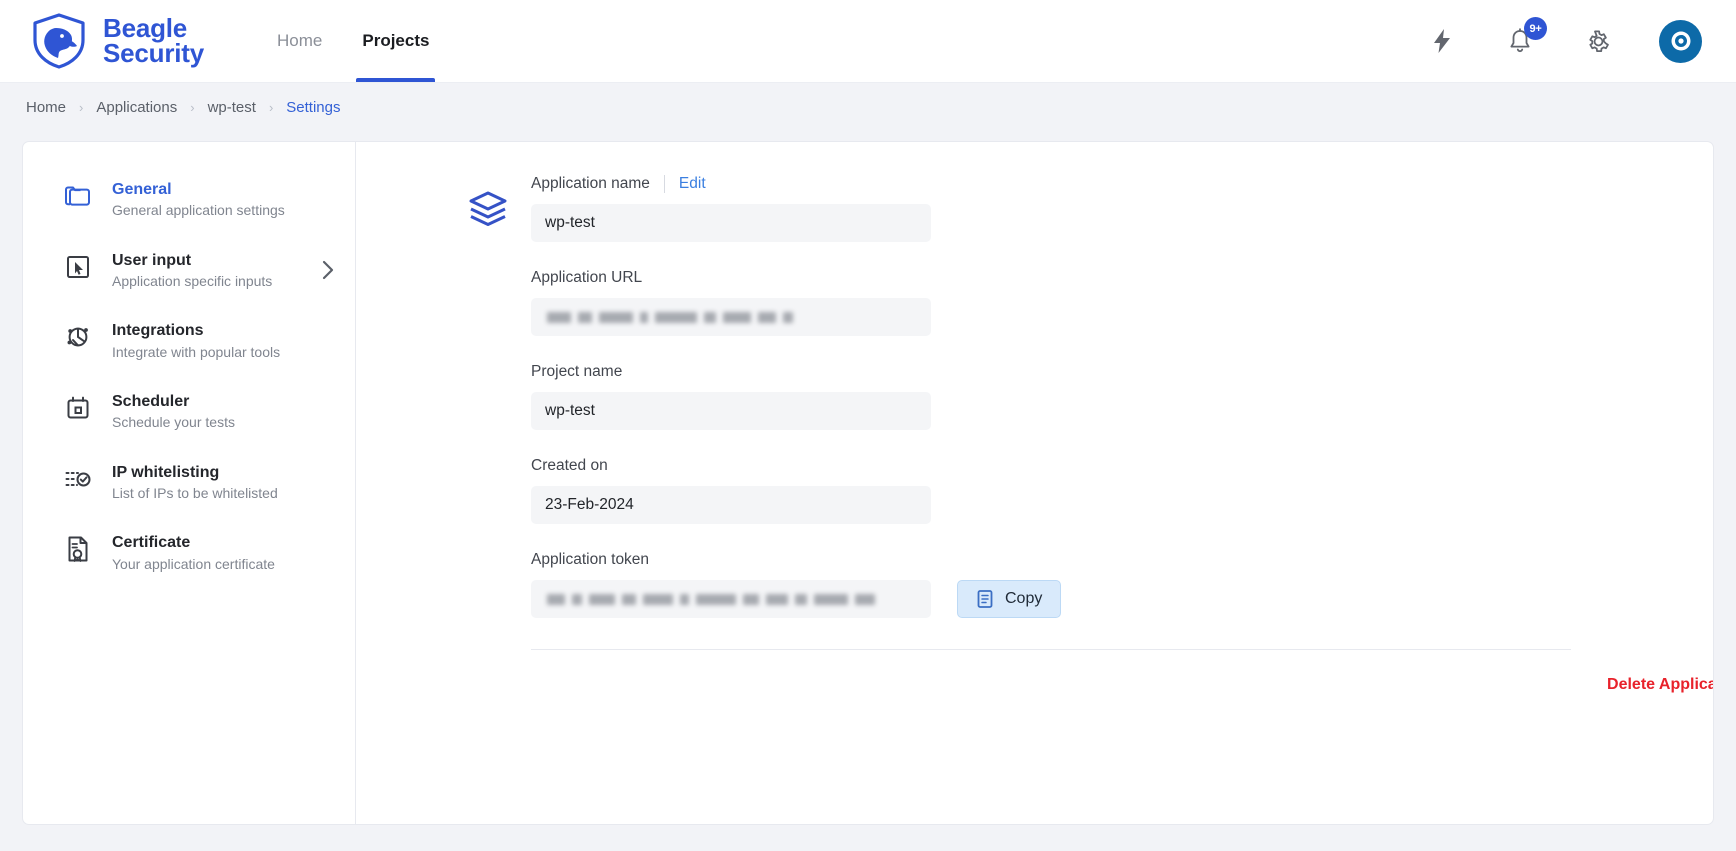 This screenshot has height=851, width=1736. I want to click on sidebar-item-general-texts: General General application settings, so click(198, 199).